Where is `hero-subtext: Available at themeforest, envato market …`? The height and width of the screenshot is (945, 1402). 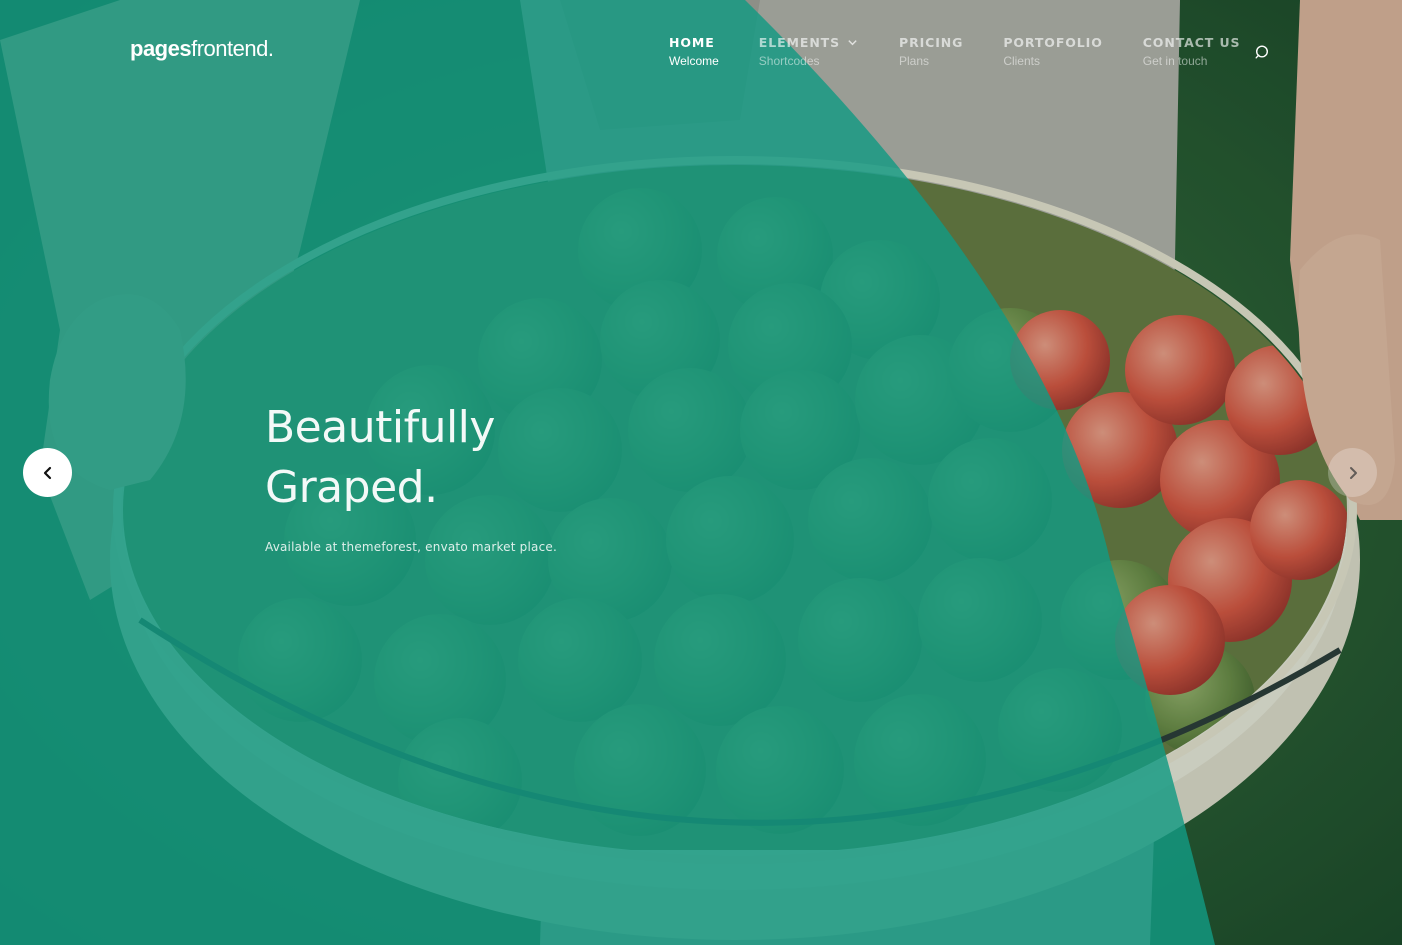
hero-subtext: Available at themeforest, envato market … is located at coordinates (411, 547).